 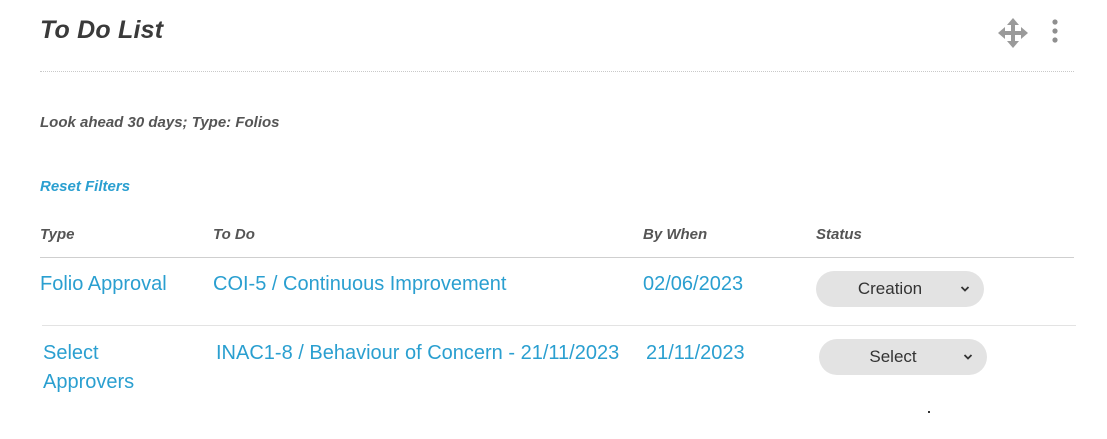 What do you see at coordinates (88, 368) in the screenshot?
I see `row-type-link: Select Approvers` at bounding box center [88, 368].